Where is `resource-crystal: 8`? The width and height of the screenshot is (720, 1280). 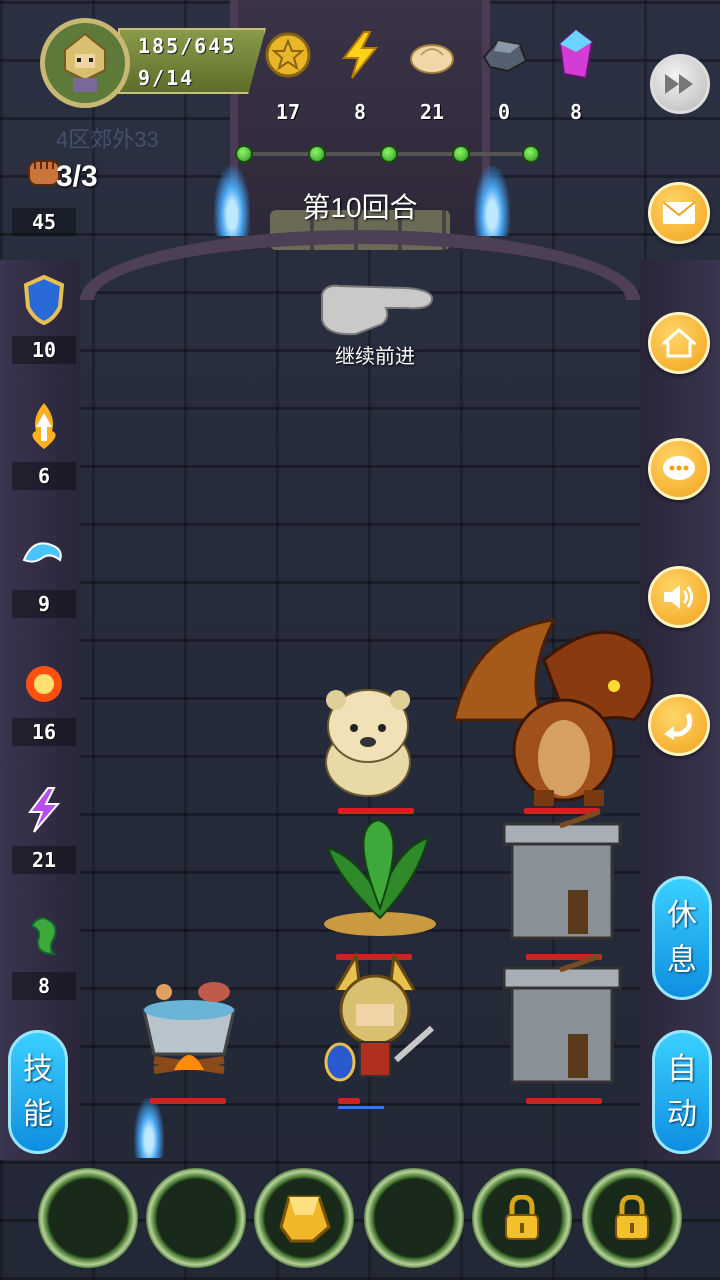
resource-crystal: 8 is located at coordinates (576, 76).